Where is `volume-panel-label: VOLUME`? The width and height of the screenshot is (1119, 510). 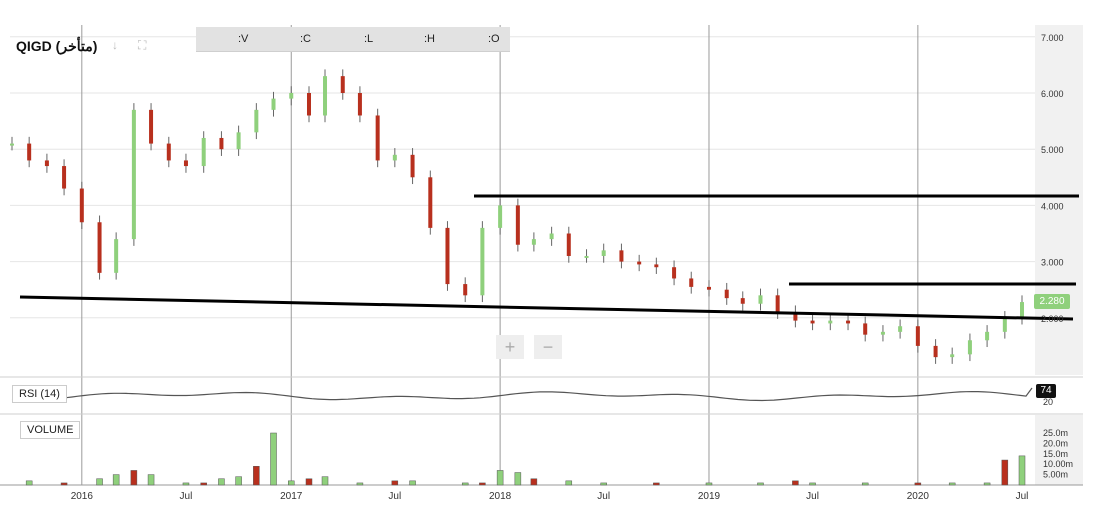
volume-panel-label: VOLUME is located at coordinates (50, 430).